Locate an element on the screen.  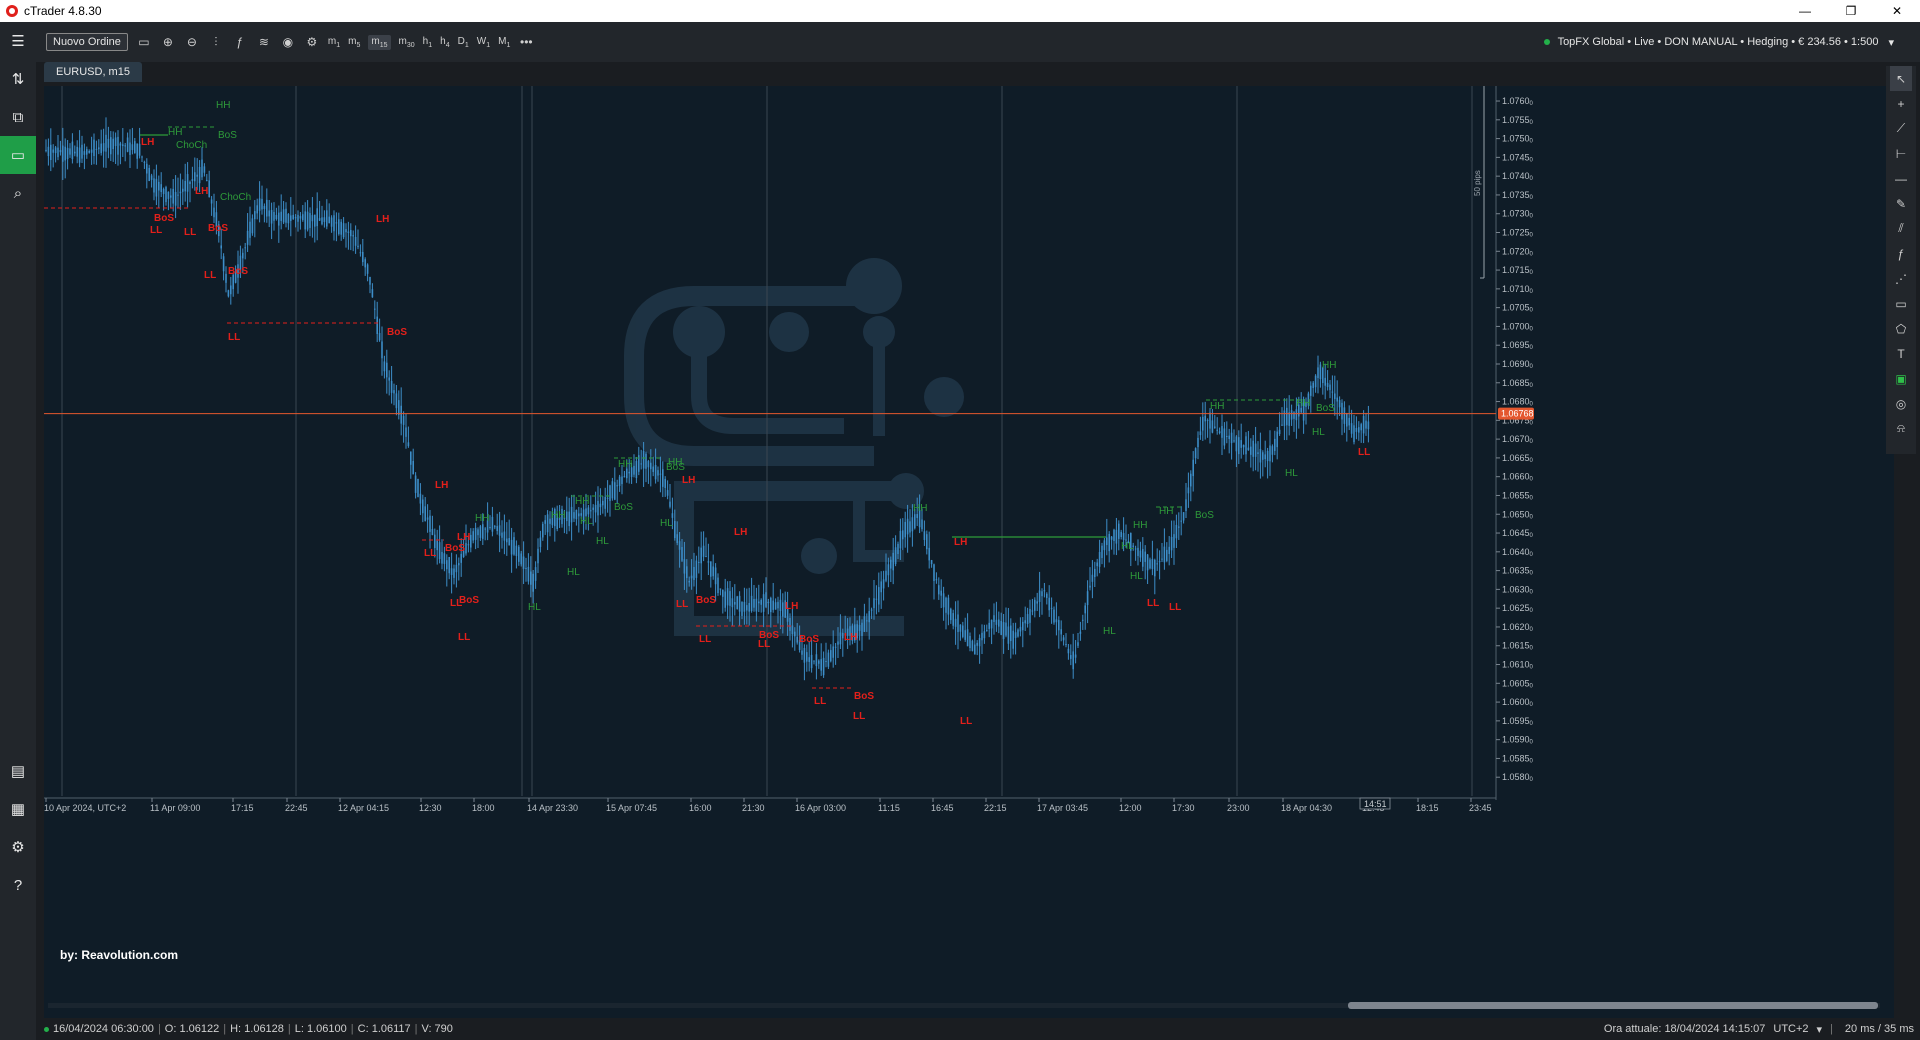
fibonacci-icon: ƒ is located at coordinates (1901, 253).